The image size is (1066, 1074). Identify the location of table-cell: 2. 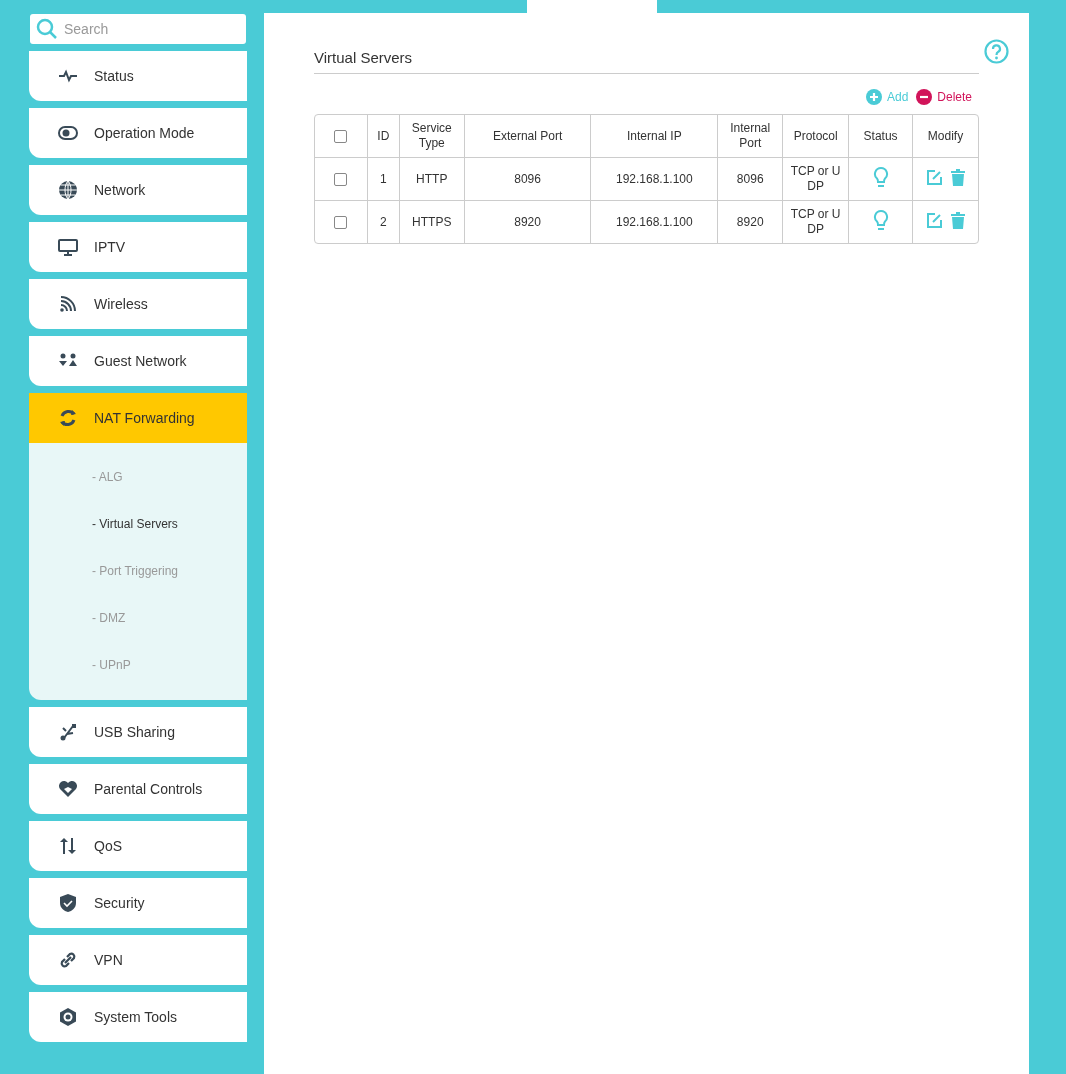
(383, 221).